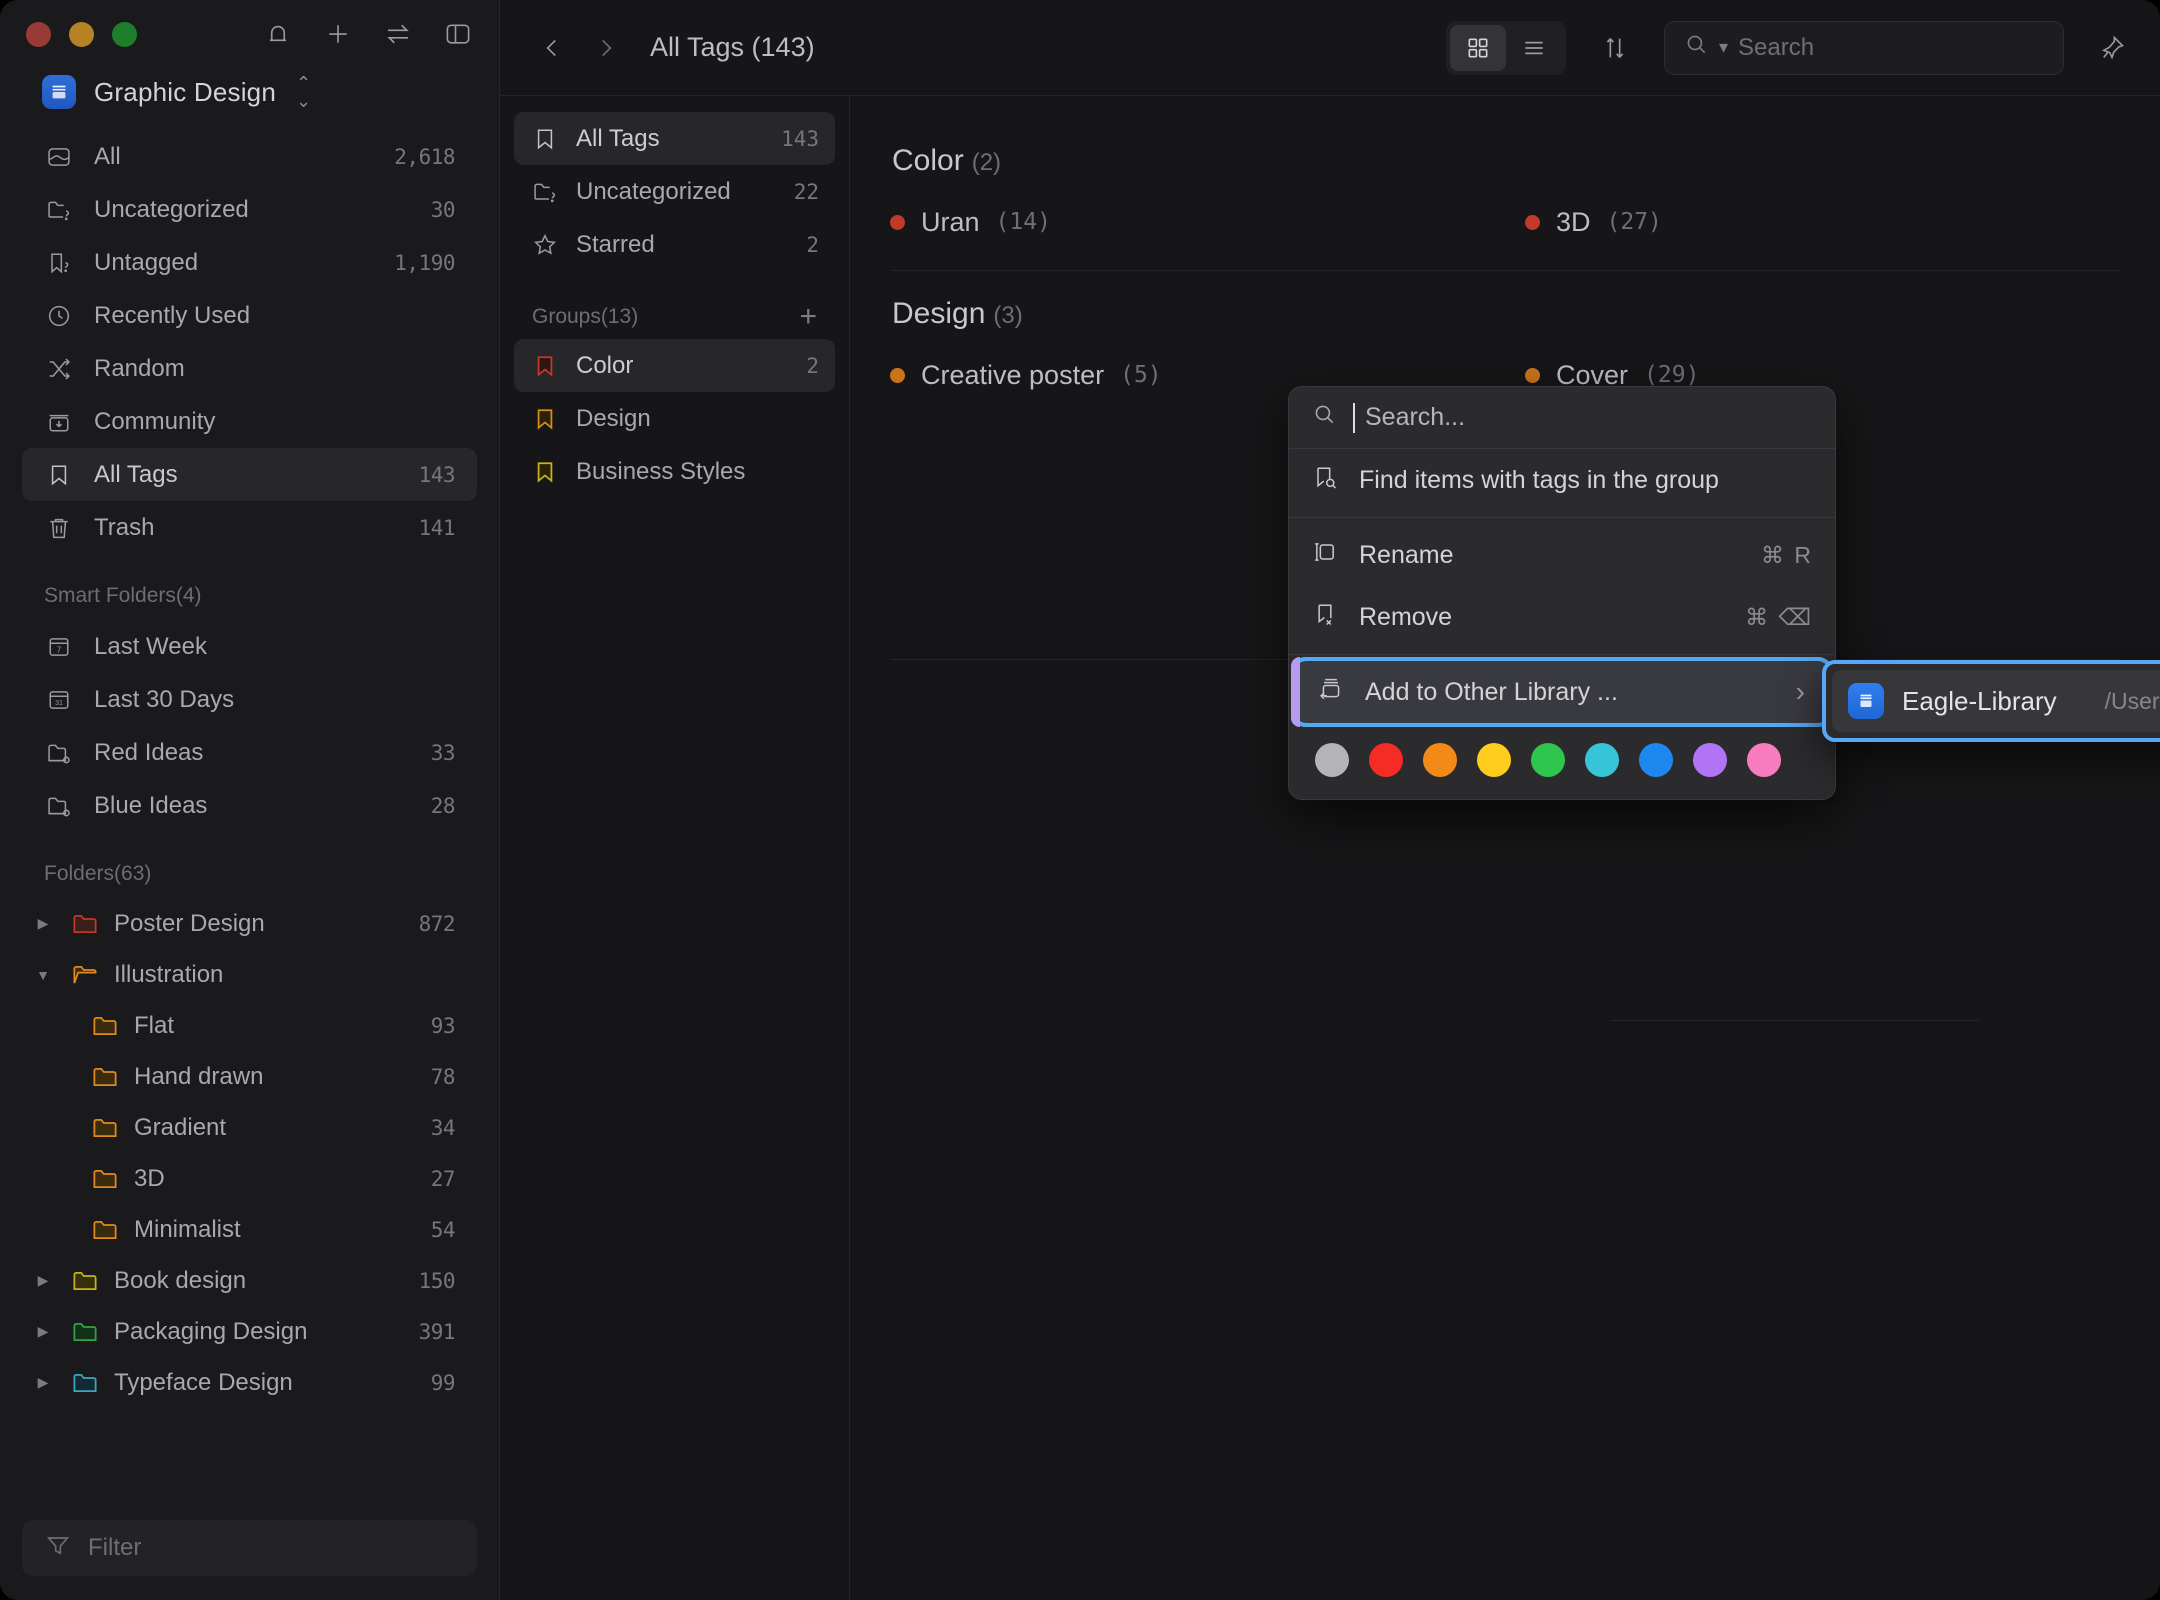 The width and height of the screenshot is (2160, 1600). I want to click on sidebar-item-untagged: Untagged 1,190, so click(249, 262).